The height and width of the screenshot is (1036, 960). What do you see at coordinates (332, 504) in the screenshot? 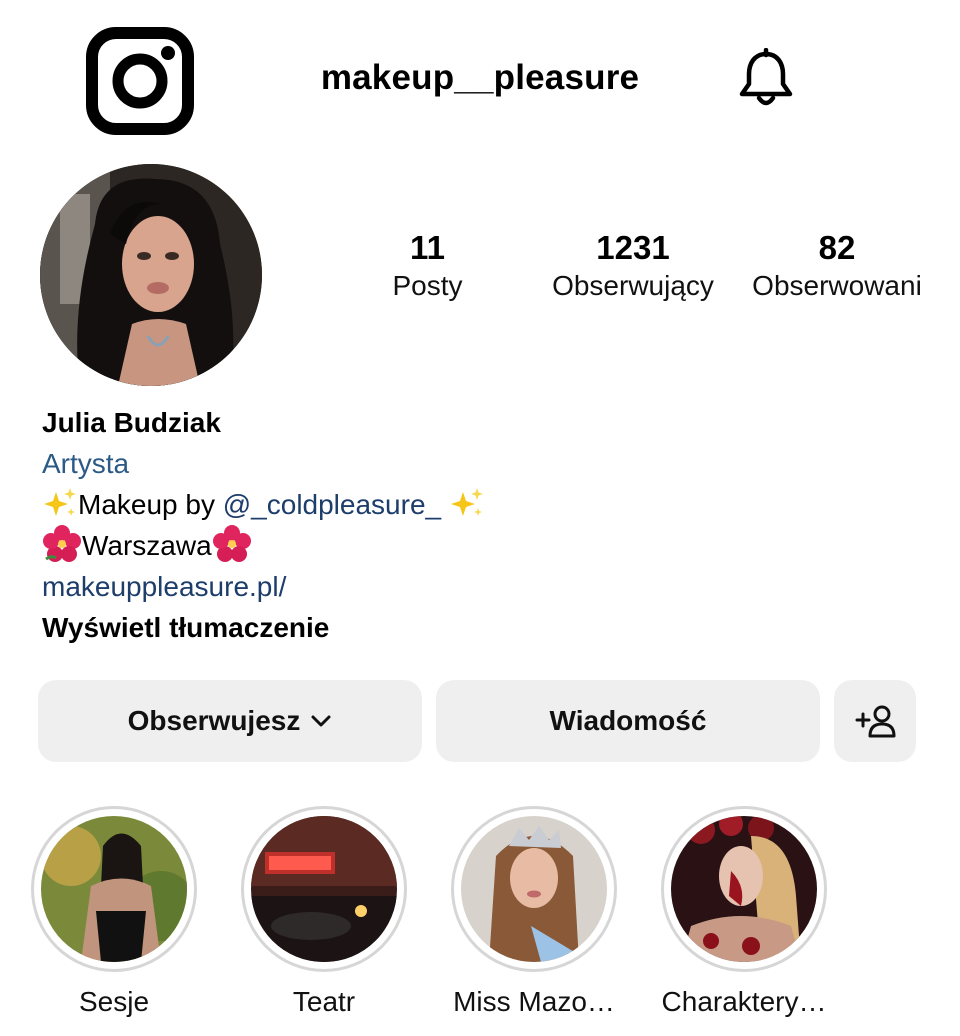
I see `bio-mention-link: @_coldpleasure_` at bounding box center [332, 504].